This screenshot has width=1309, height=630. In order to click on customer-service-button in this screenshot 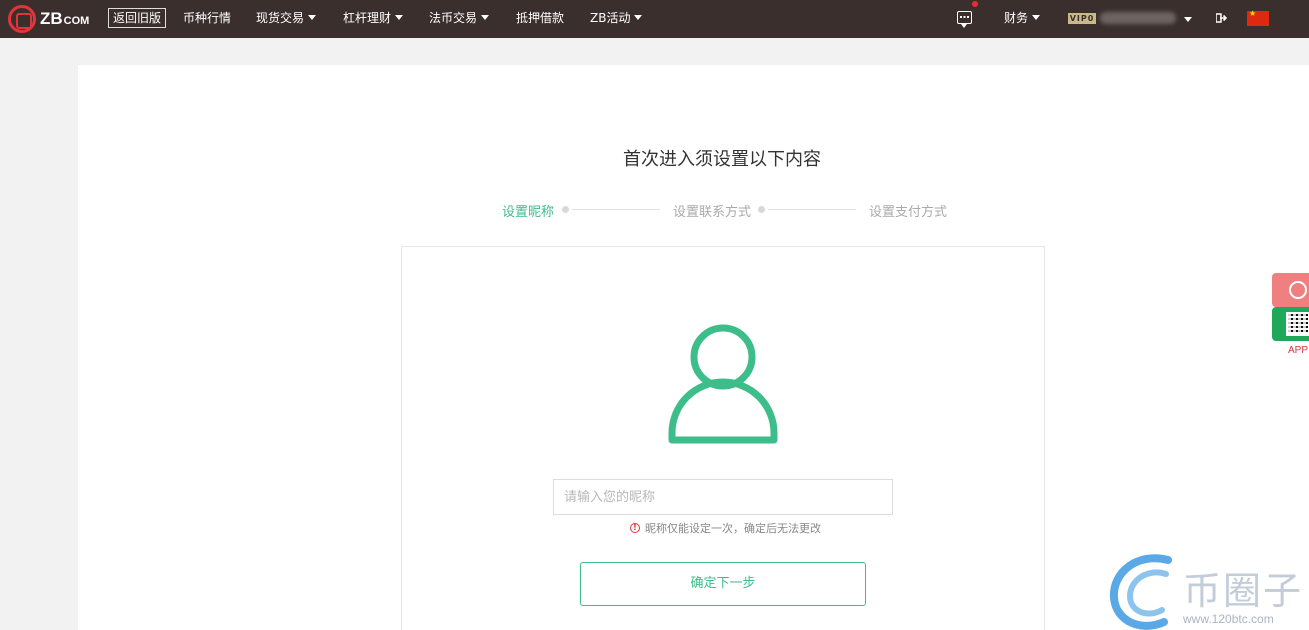, I will do `click(1290, 290)`.